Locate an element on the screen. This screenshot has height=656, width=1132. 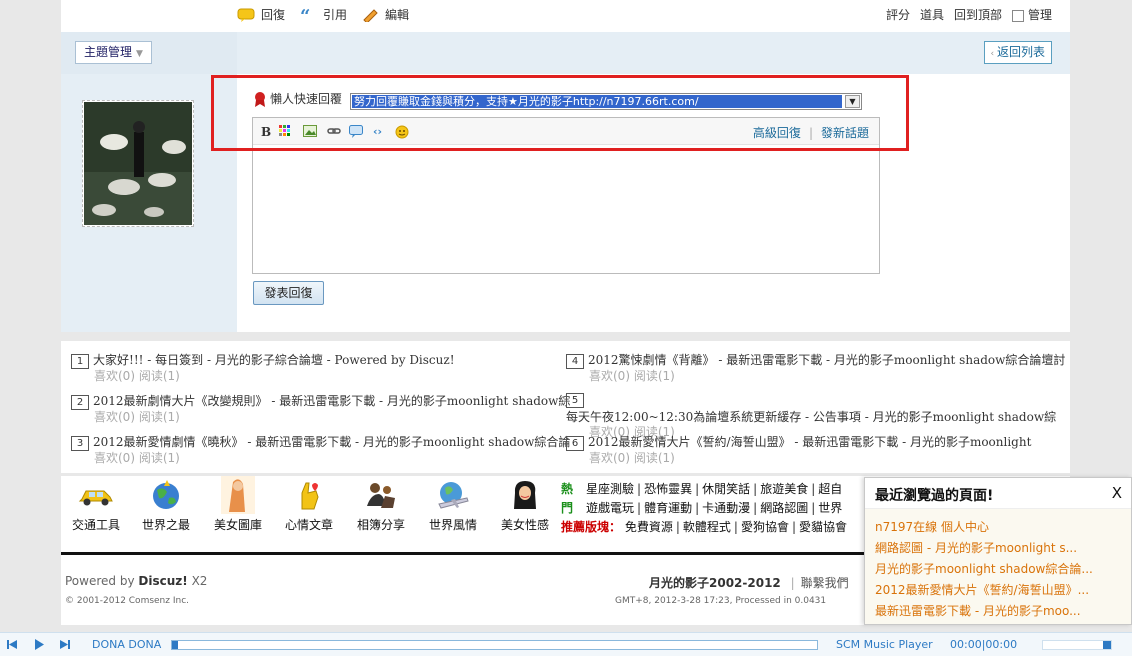
photo-share-icon is located at coordinates (381, 495).